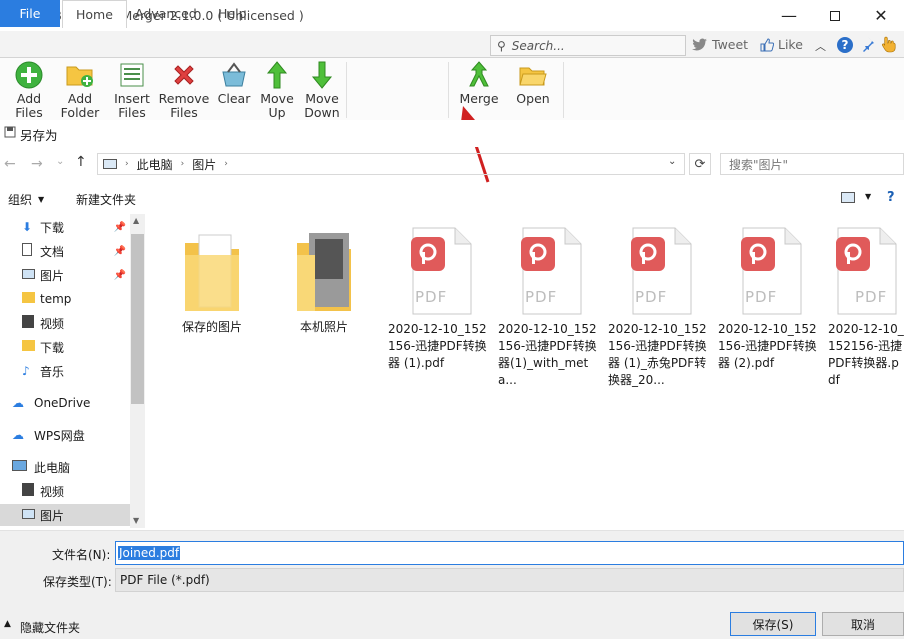  I want to click on filetype-select: PDF File (*.pdf), so click(509, 580).